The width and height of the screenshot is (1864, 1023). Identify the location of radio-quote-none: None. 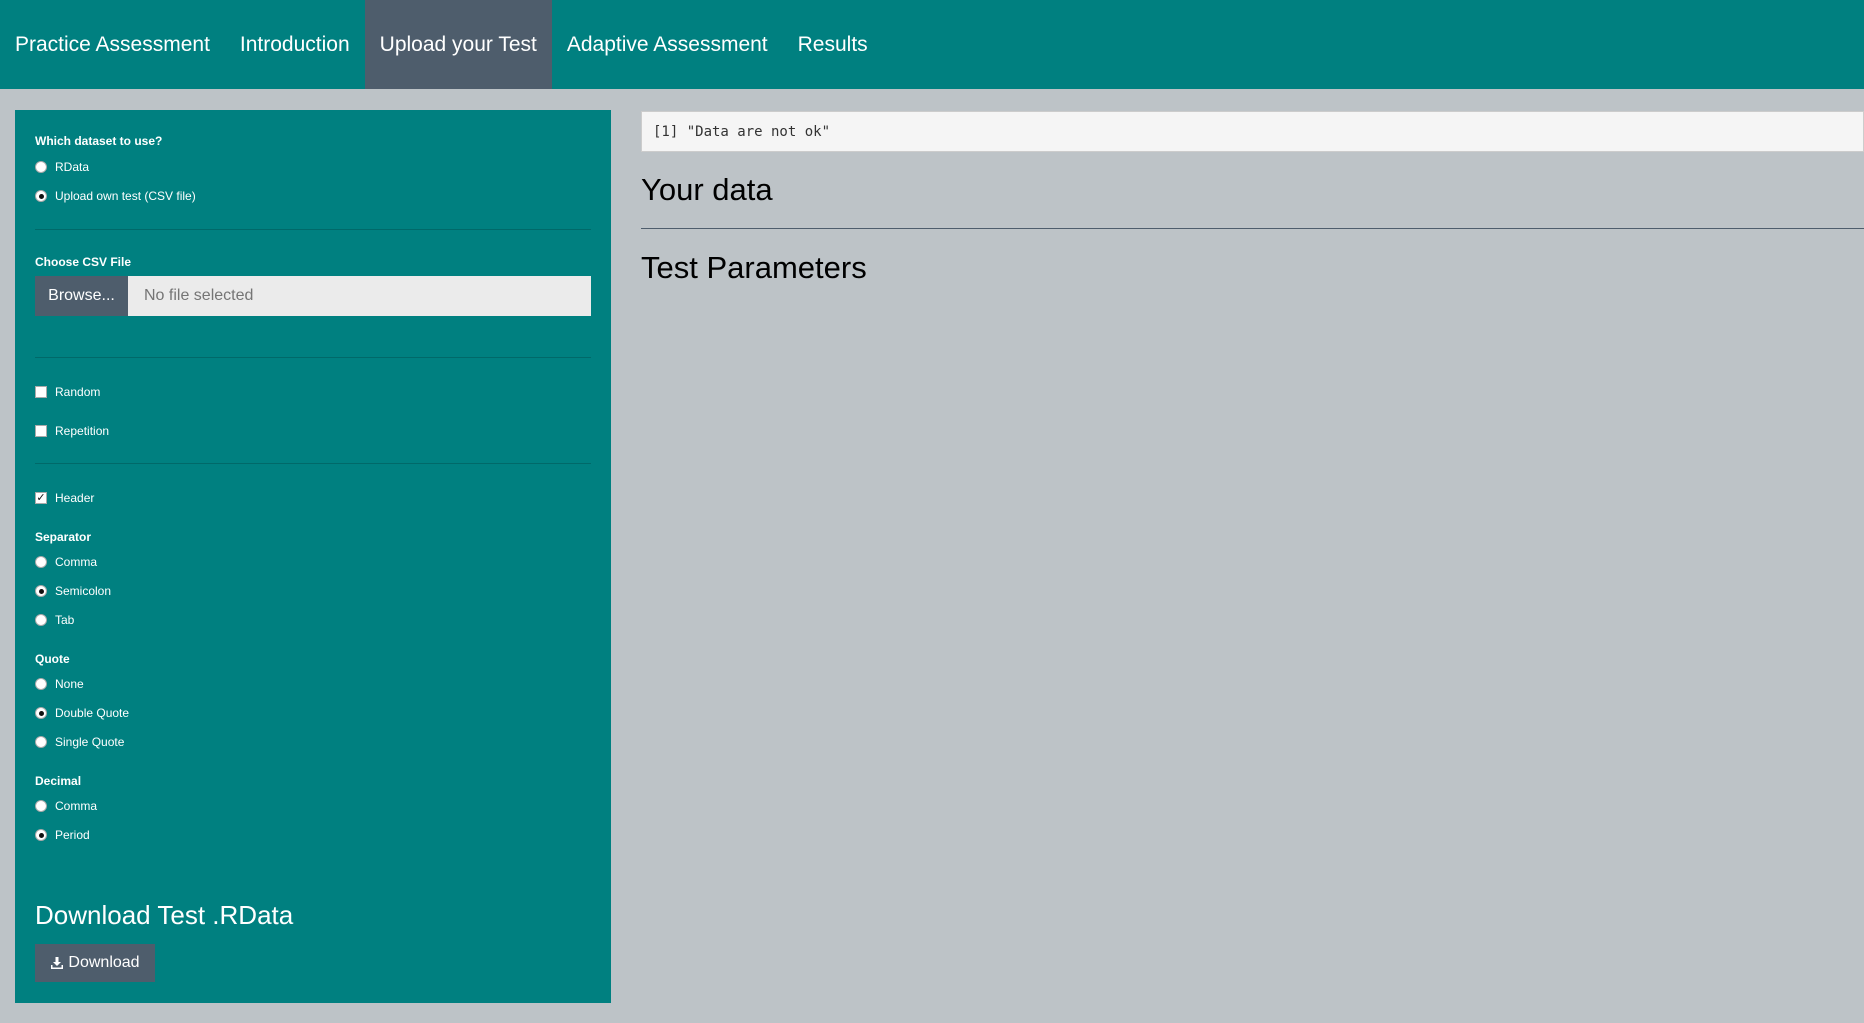
(59, 684).